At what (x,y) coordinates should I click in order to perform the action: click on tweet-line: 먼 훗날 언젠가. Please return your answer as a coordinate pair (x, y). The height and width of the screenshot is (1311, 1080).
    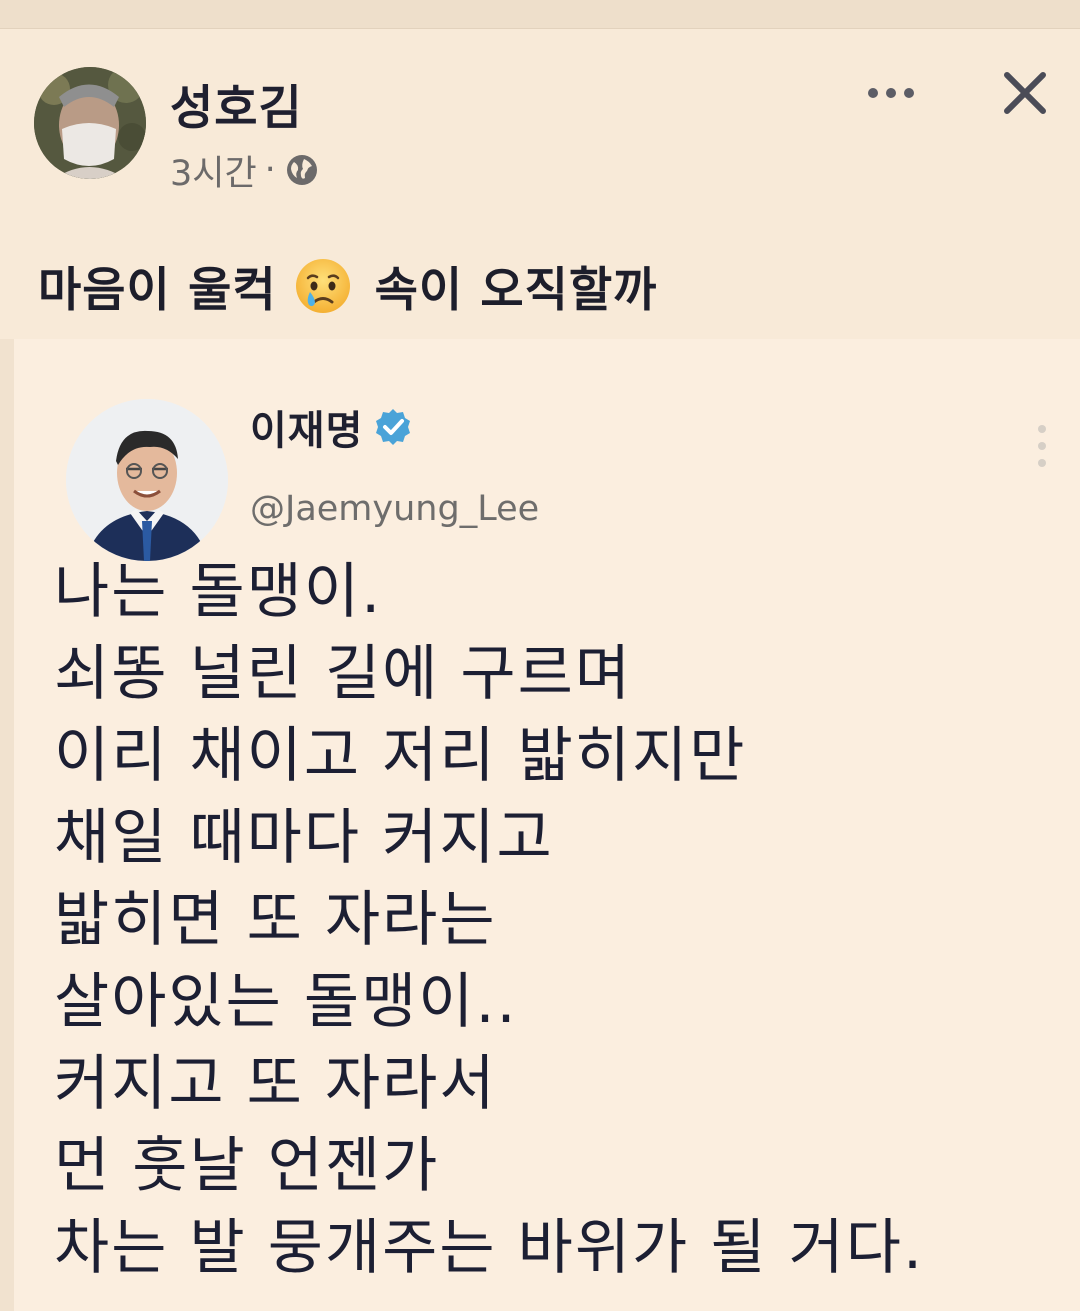
    Looking at the image, I should click on (247, 1166).